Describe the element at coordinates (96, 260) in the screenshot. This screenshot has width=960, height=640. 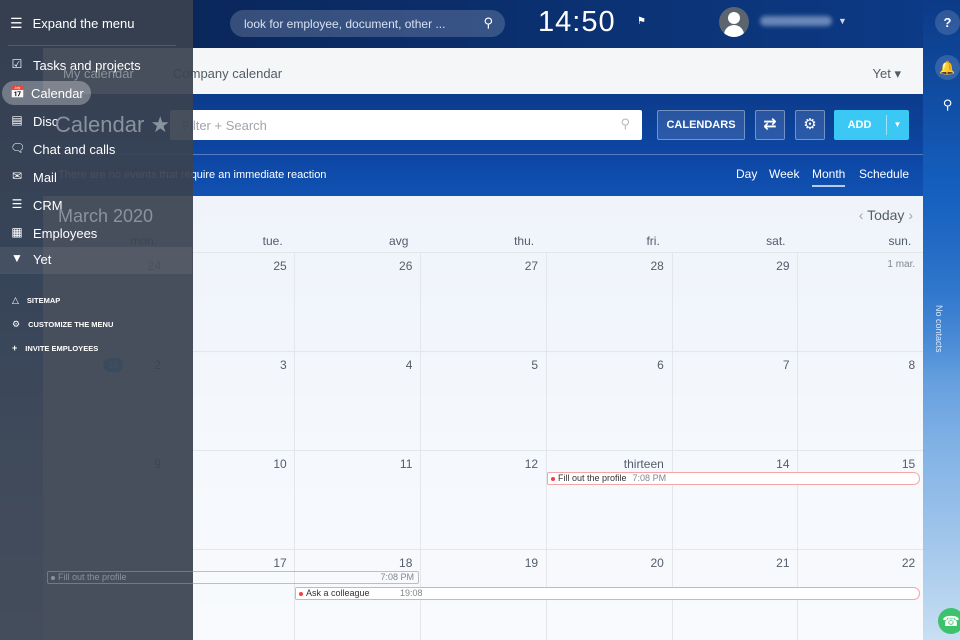
I see `menu-item-more: ▼ Yet` at that location.